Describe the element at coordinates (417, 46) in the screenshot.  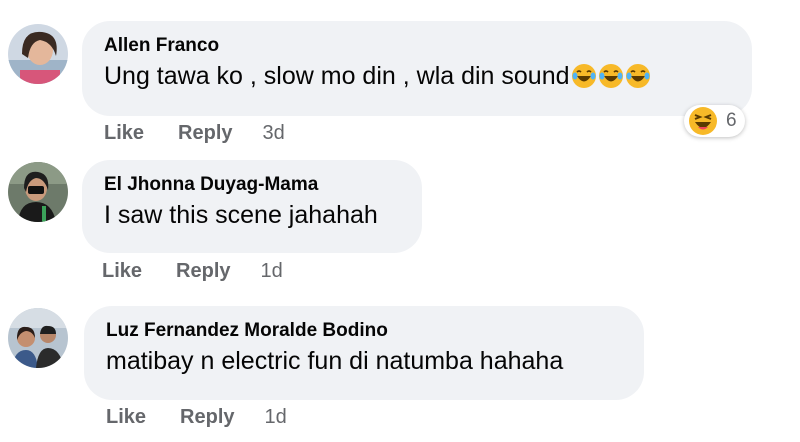
I see `comment-author: Allen Franco` at that location.